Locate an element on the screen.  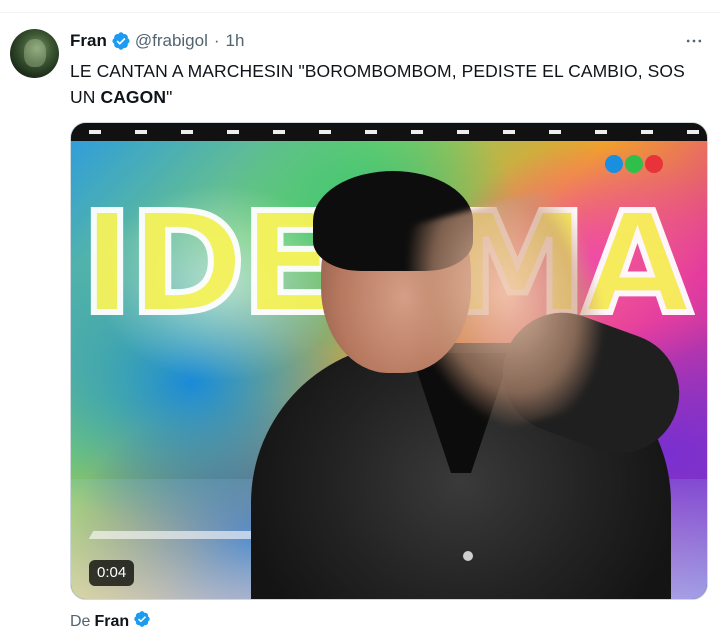
video-top-strip is located at coordinates (389, 132).